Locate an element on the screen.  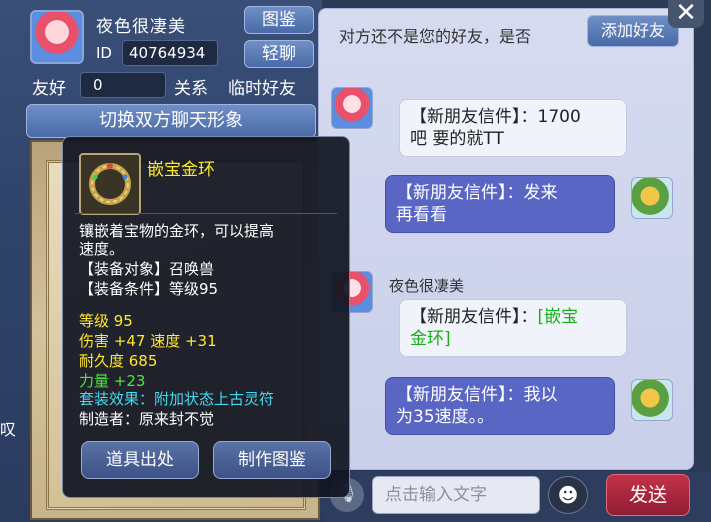
chat-message: 【新朋友信件】：我以 为35速度。。 is located at coordinates (500, 406).